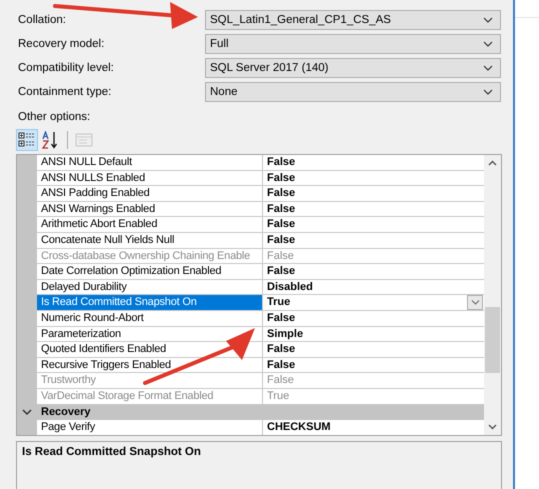 The width and height of the screenshot is (539, 489). Describe the element at coordinates (353, 68) in the screenshot. I see `dropdown: SQL Server 2017 (140)` at that location.